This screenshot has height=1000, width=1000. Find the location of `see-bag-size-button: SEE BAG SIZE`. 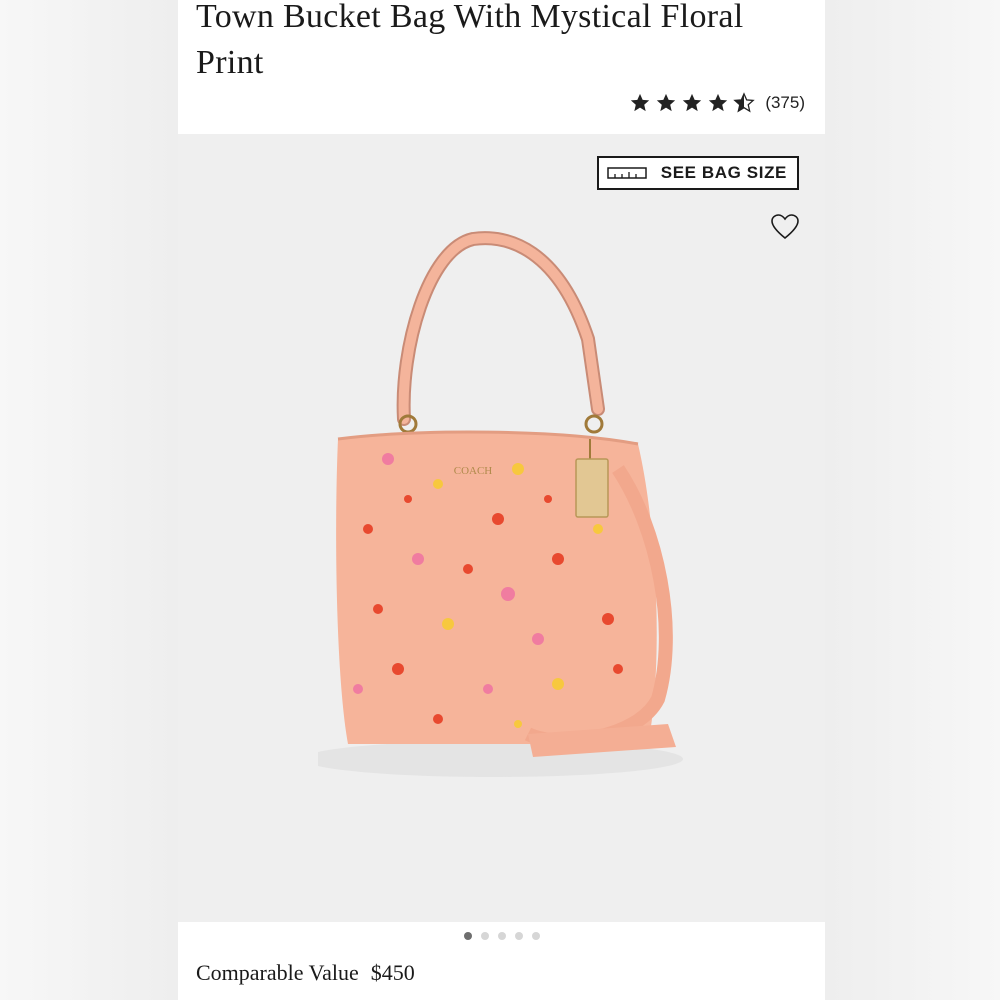

see-bag-size-button: SEE BAG SIZE is located at coordinates (697, 173).